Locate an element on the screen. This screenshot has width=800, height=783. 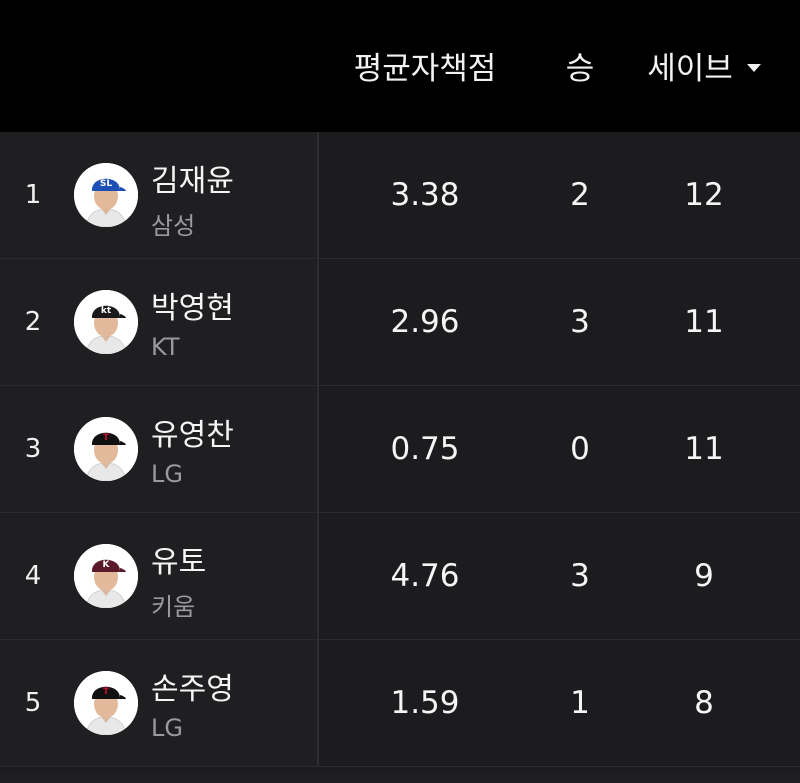
player-cell: 3 T 유영찬 LG is located at coordinates (159, 449).